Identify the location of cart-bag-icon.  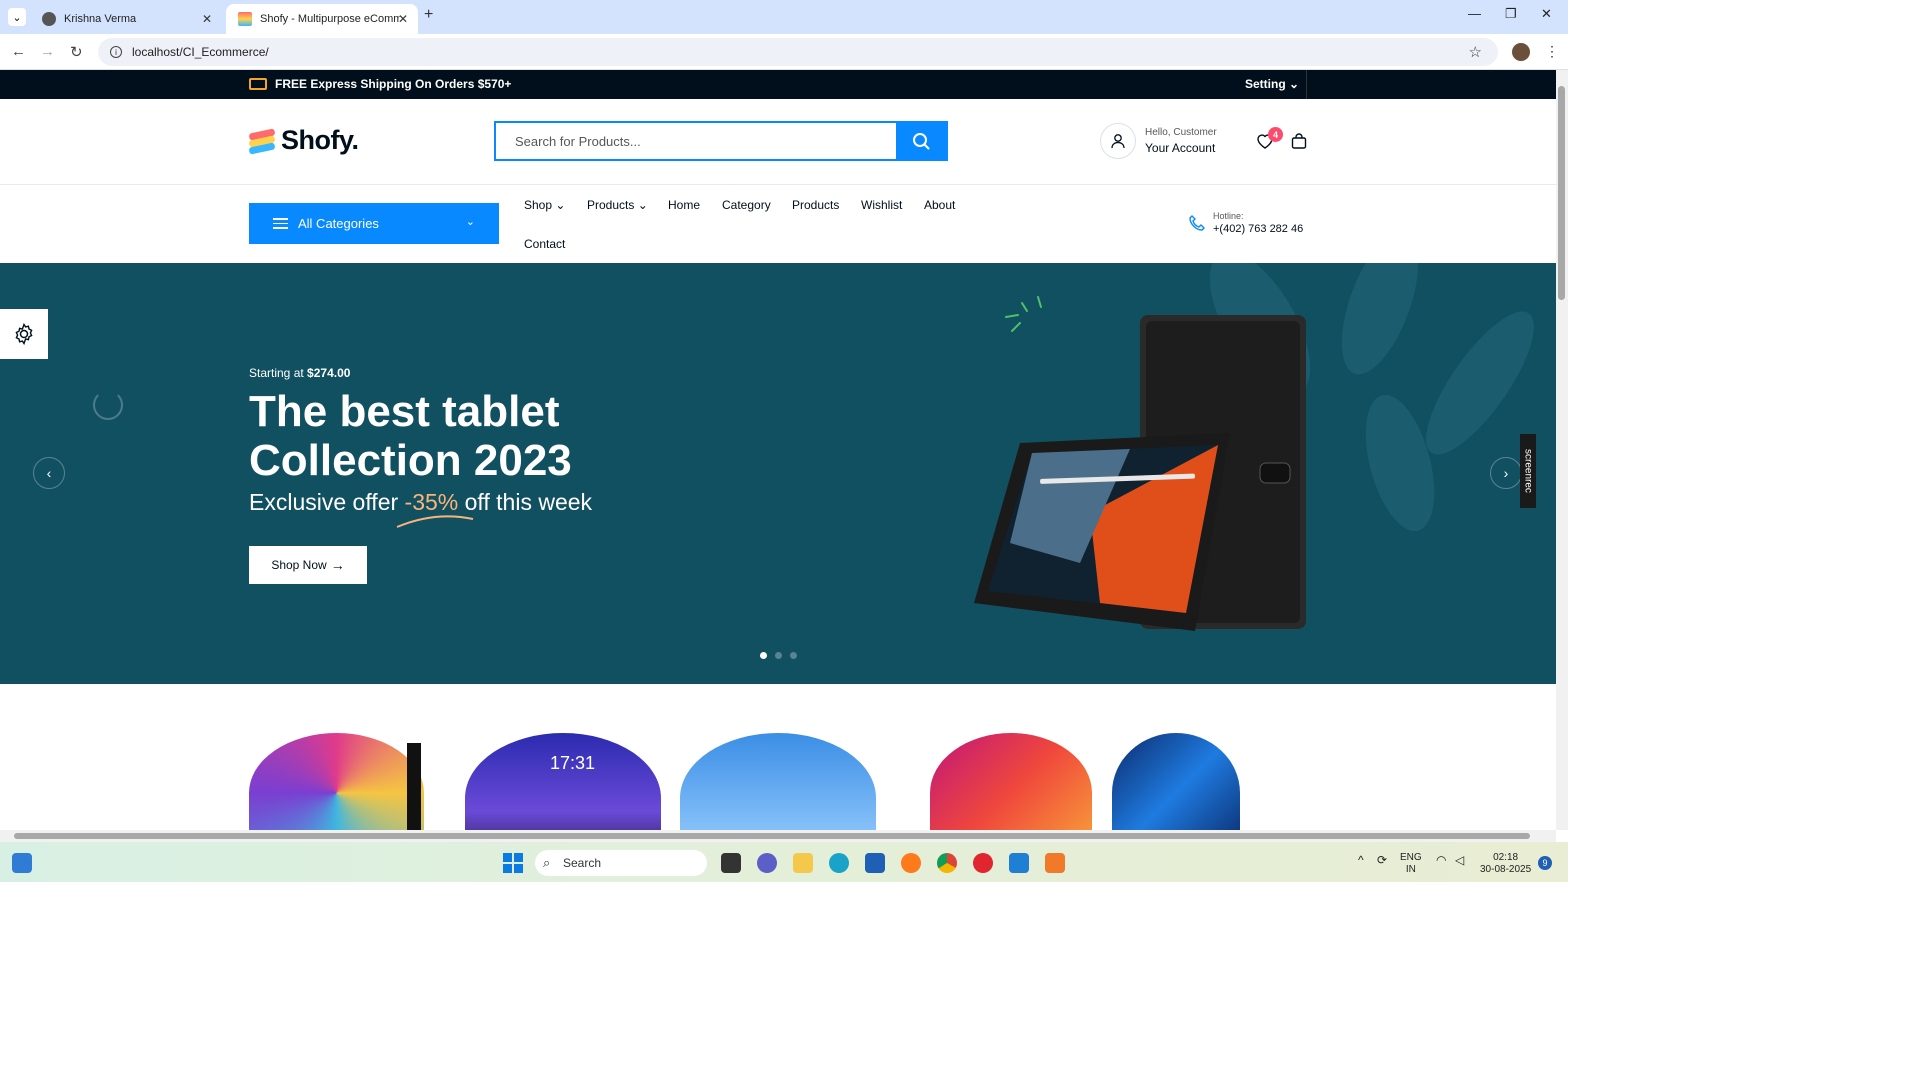
(1299, 141).